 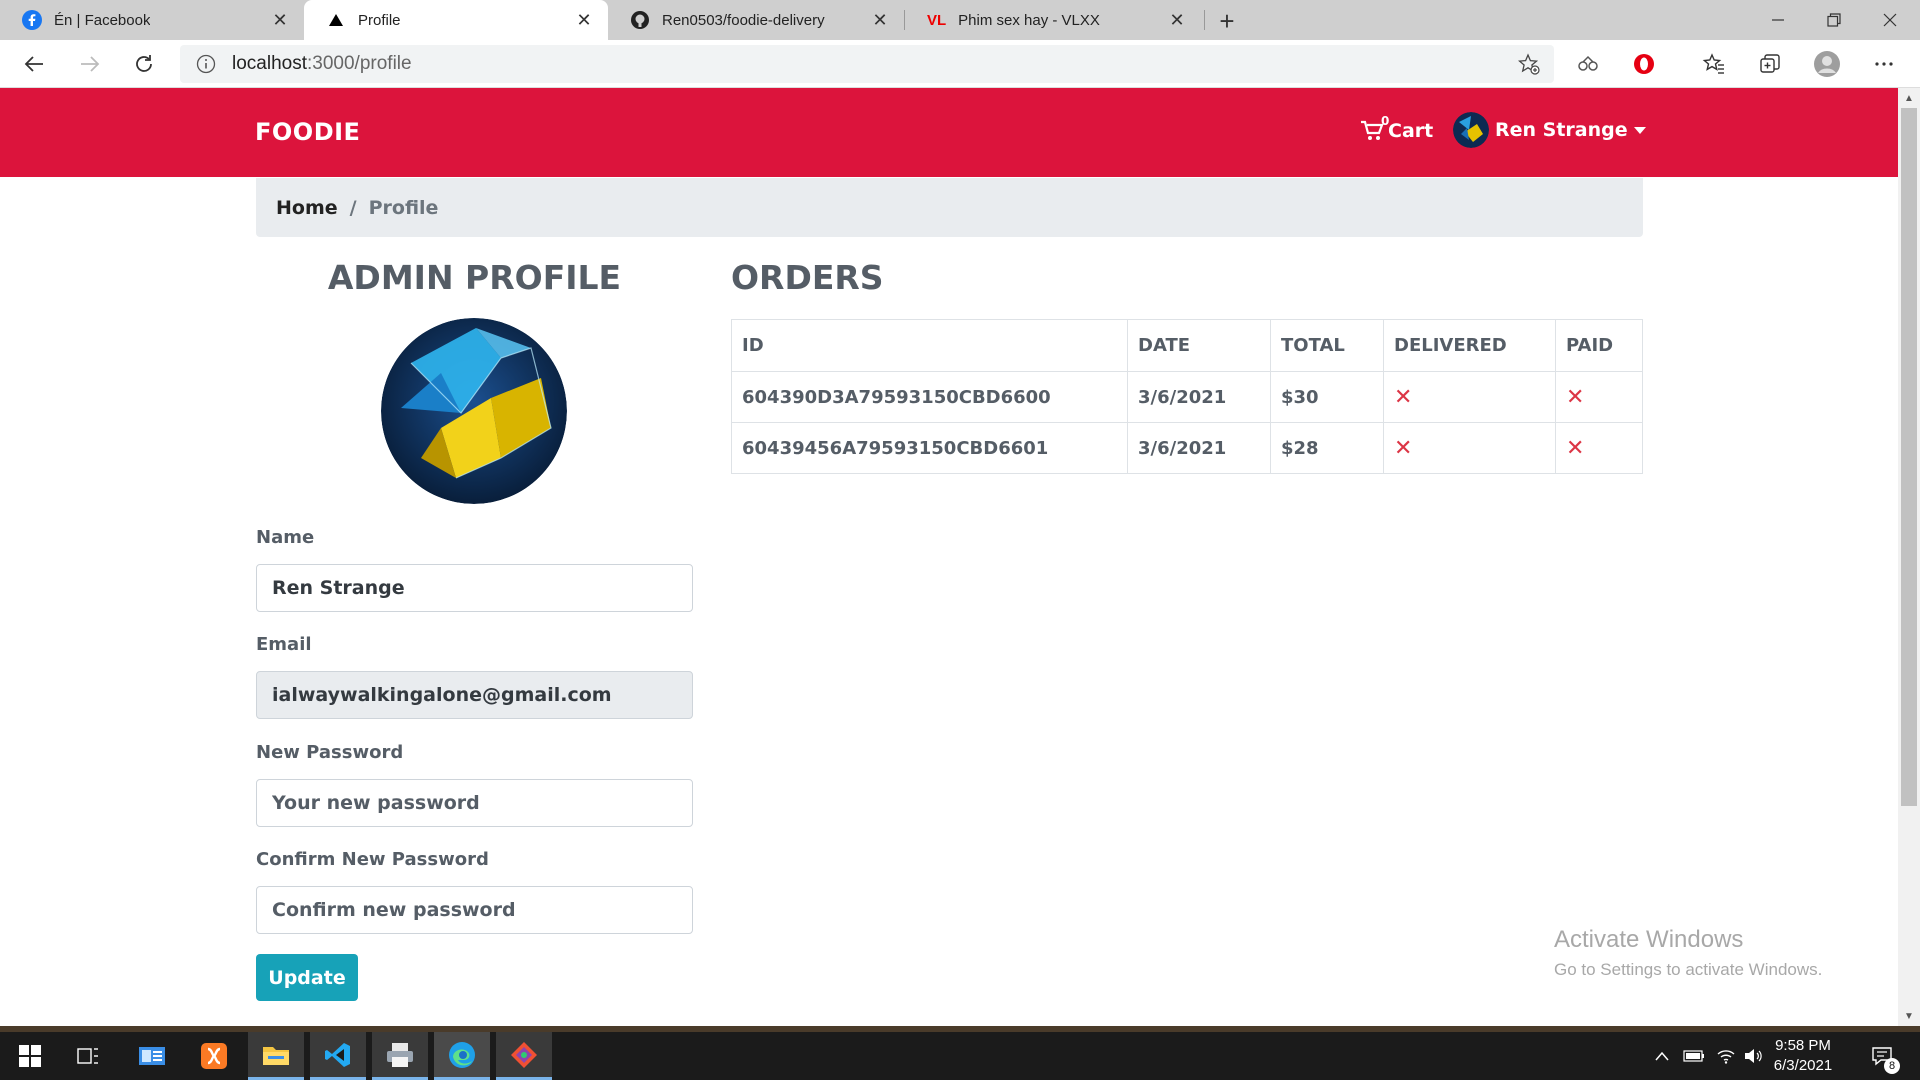 What do you see at coordinates (1639, 130) in the screenshot?
I see `chevron-down-icon` at bounding box center [1639, 130].